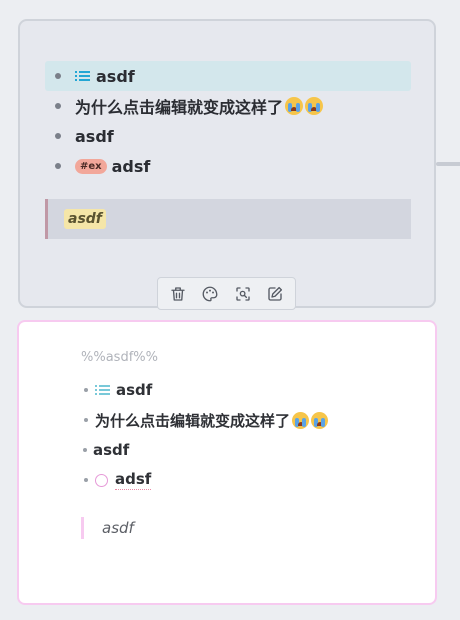 Image resolution: width=460 pixels, height=620 pixels. I want to click on connector-line, so click(448, 164).